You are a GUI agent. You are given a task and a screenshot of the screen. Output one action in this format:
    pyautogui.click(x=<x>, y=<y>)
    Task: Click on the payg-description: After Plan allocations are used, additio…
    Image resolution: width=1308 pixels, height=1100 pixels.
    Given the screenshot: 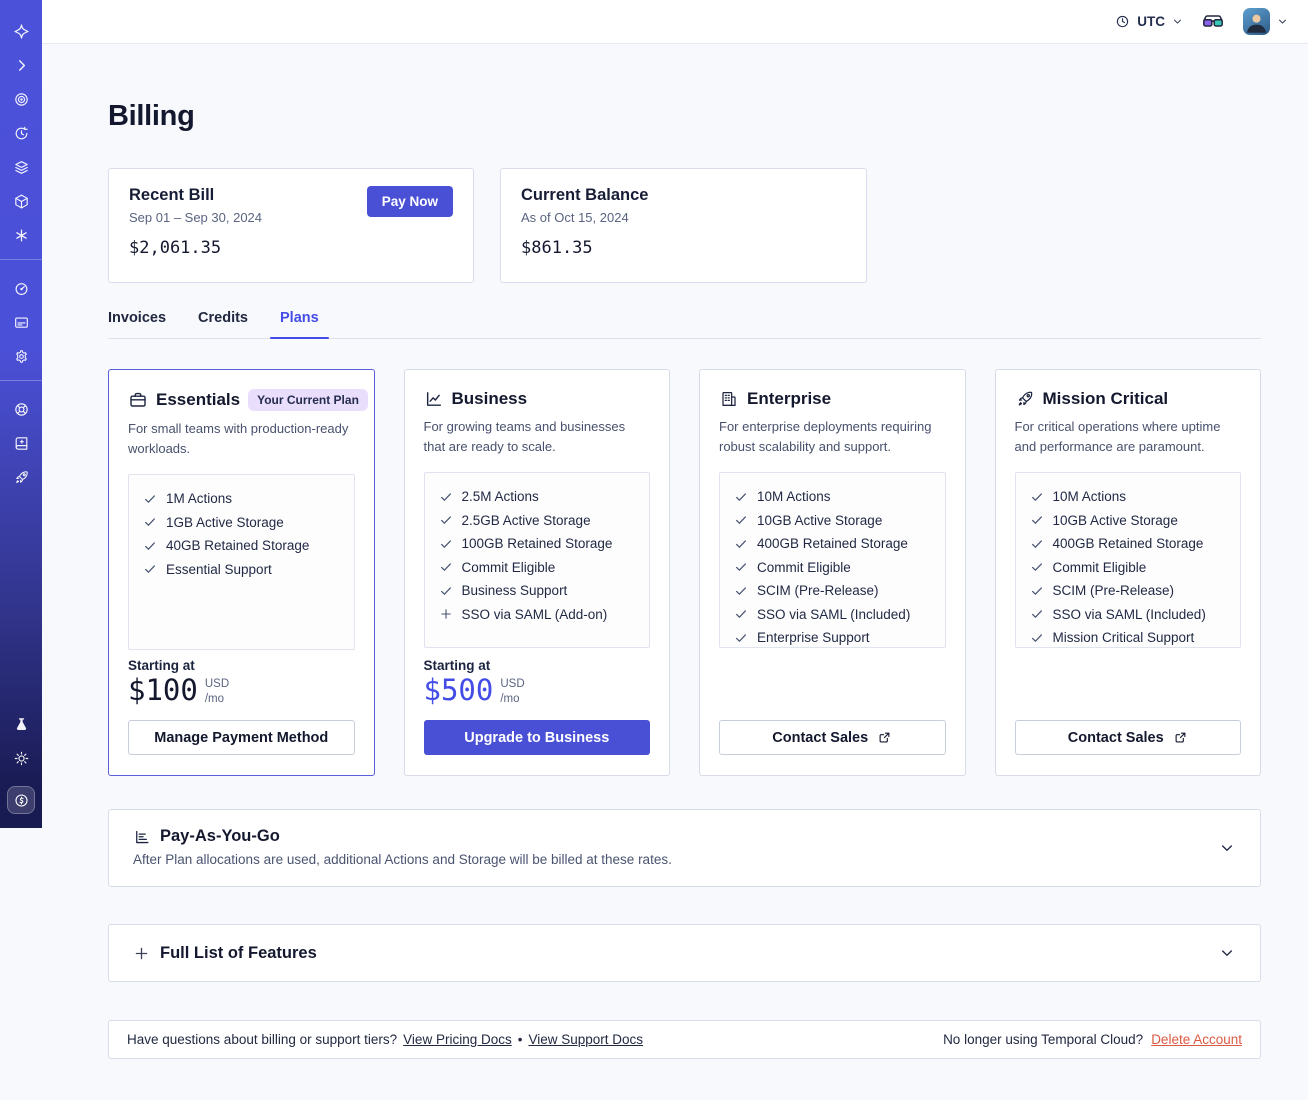 What is the action you would take?
    pyautogui.click(x=402, y=859)
    